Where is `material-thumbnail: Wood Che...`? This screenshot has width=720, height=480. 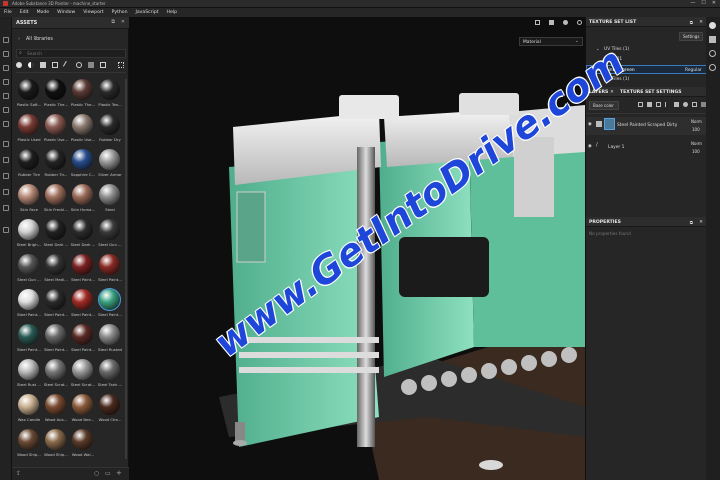
material-thumbnail: Wood Che... is located at coordinates (110, 411).